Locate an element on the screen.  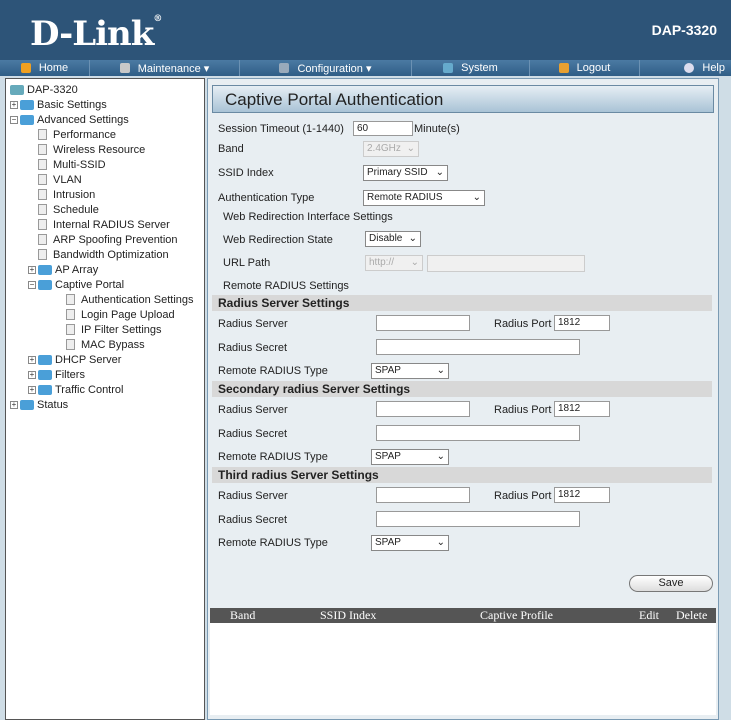
tree-status: + Status is located at coordinates (107, 404).